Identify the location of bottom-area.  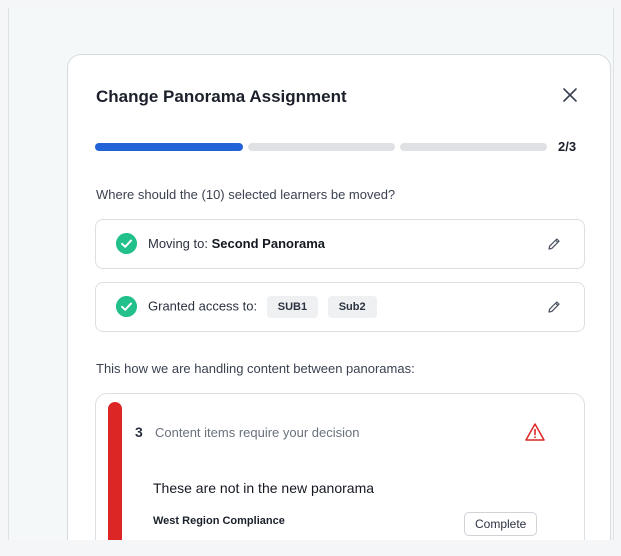
(310, 548).